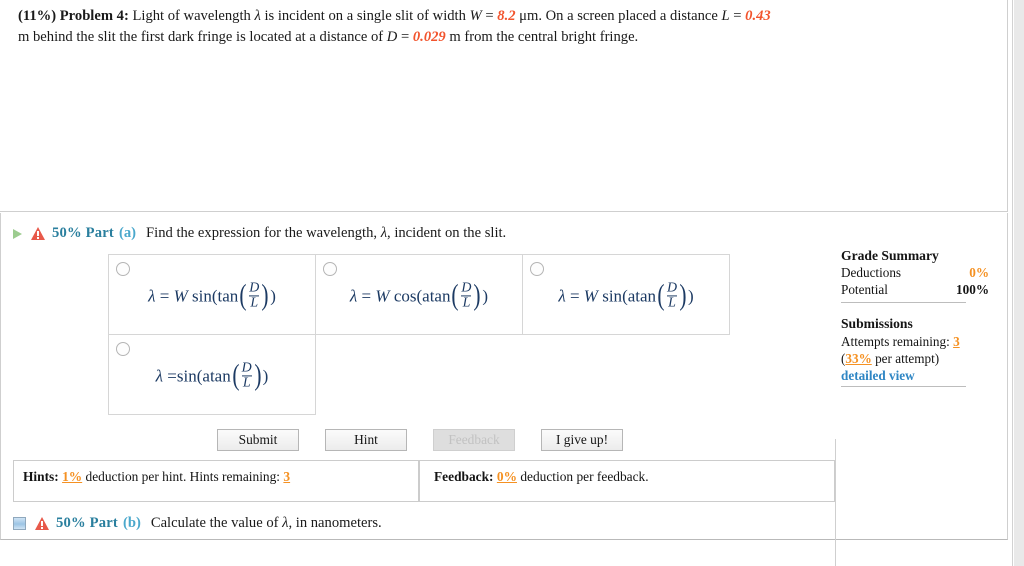 This screenshot has width=1024, height=566. Describe the element at coordinates (905, 358) in the screenshot. I see `per-attempt-close-text: per attempt)` at that location.